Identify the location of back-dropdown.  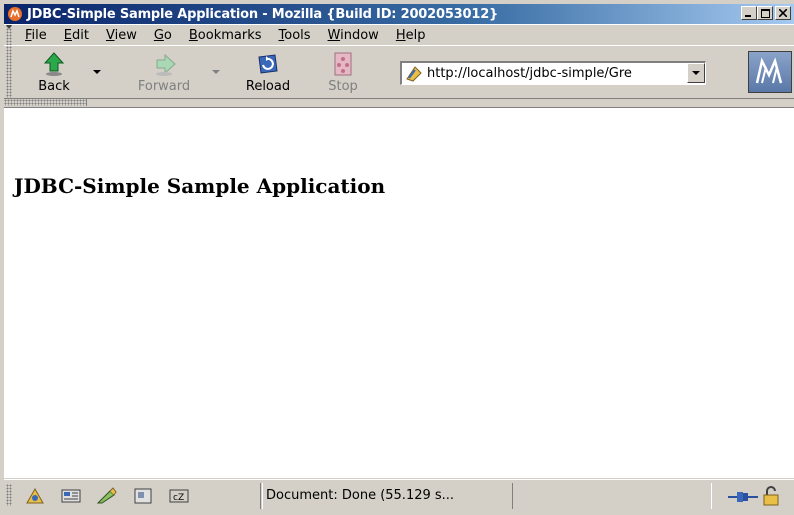
(97, 72).